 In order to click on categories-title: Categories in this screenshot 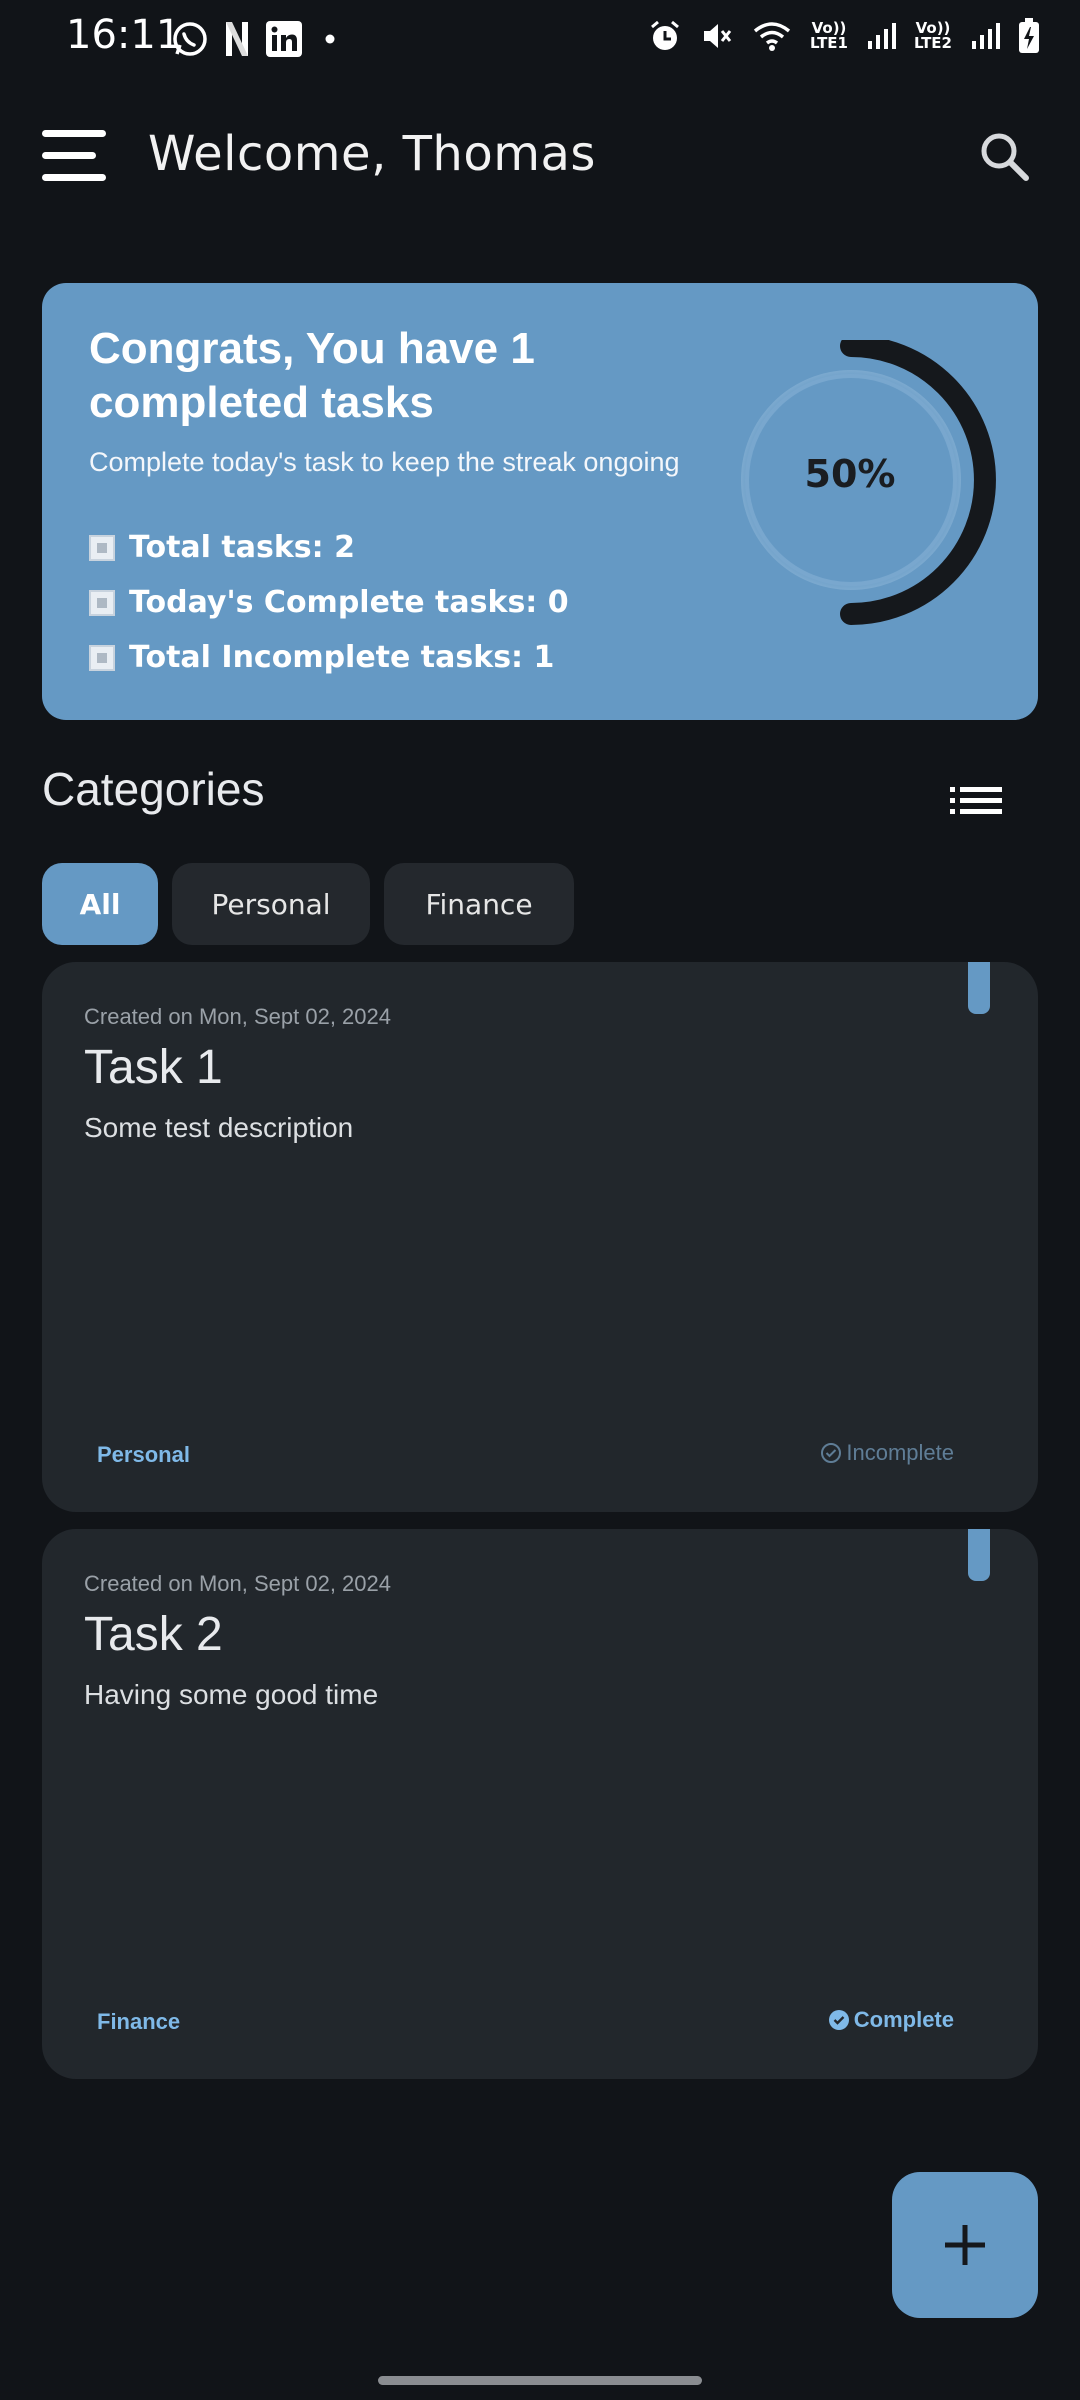, I will do `click(153, 789)`.